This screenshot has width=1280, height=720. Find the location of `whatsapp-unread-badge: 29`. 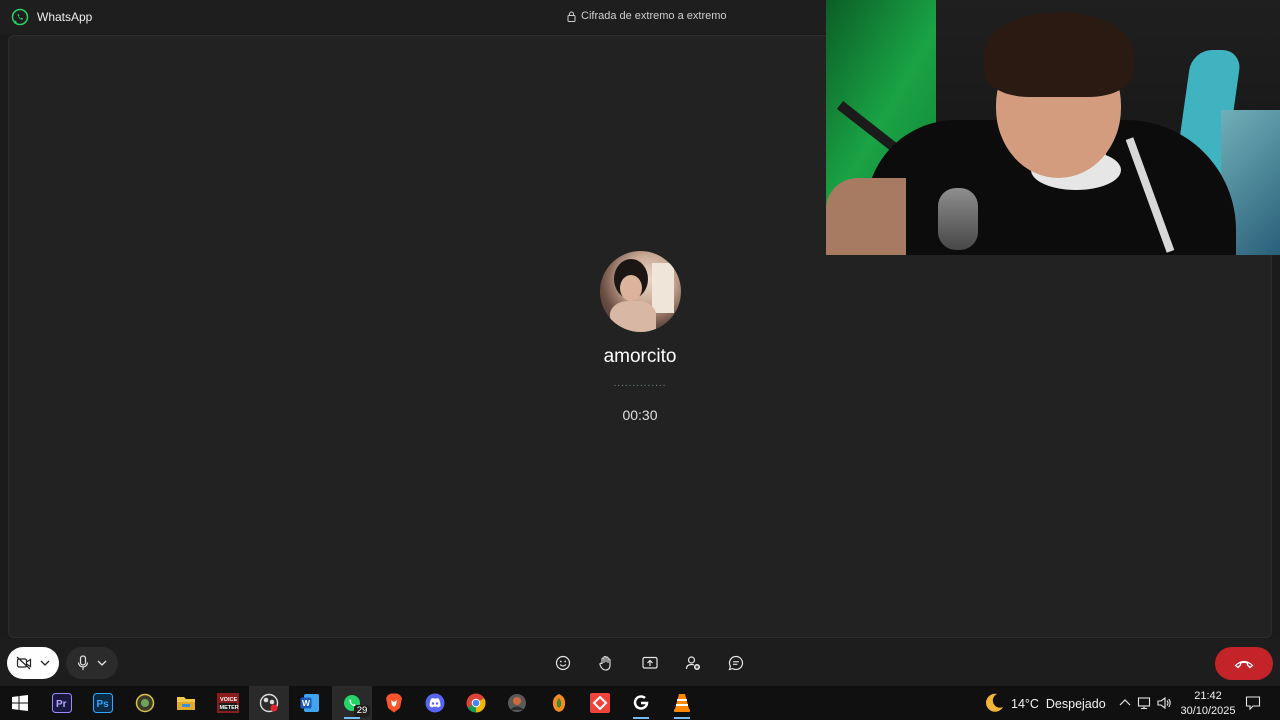

whatsapp-unread-badge: 29 is located at coordinates (362, 711).